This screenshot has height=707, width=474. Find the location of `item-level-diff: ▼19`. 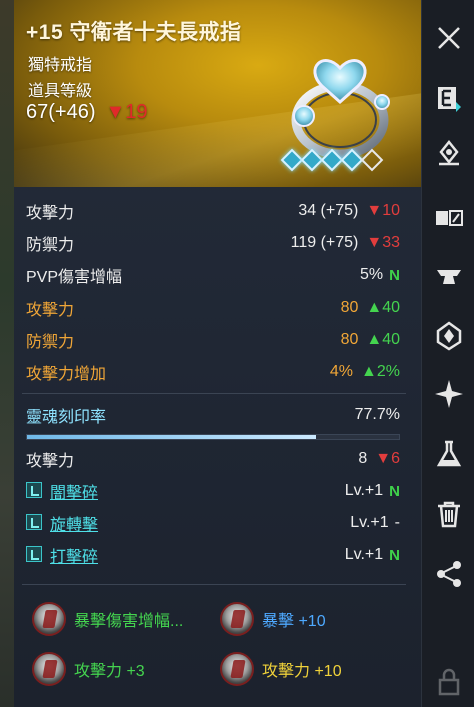

item-level-diff: ▼19 is located at coordinates (126, 112).